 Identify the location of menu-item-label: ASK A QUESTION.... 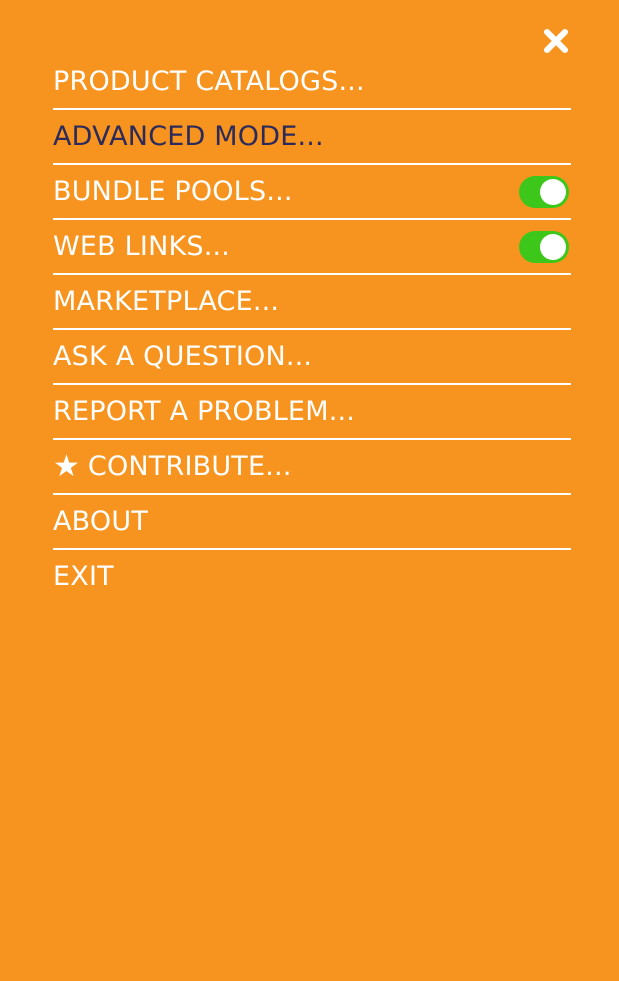
(183, 356).